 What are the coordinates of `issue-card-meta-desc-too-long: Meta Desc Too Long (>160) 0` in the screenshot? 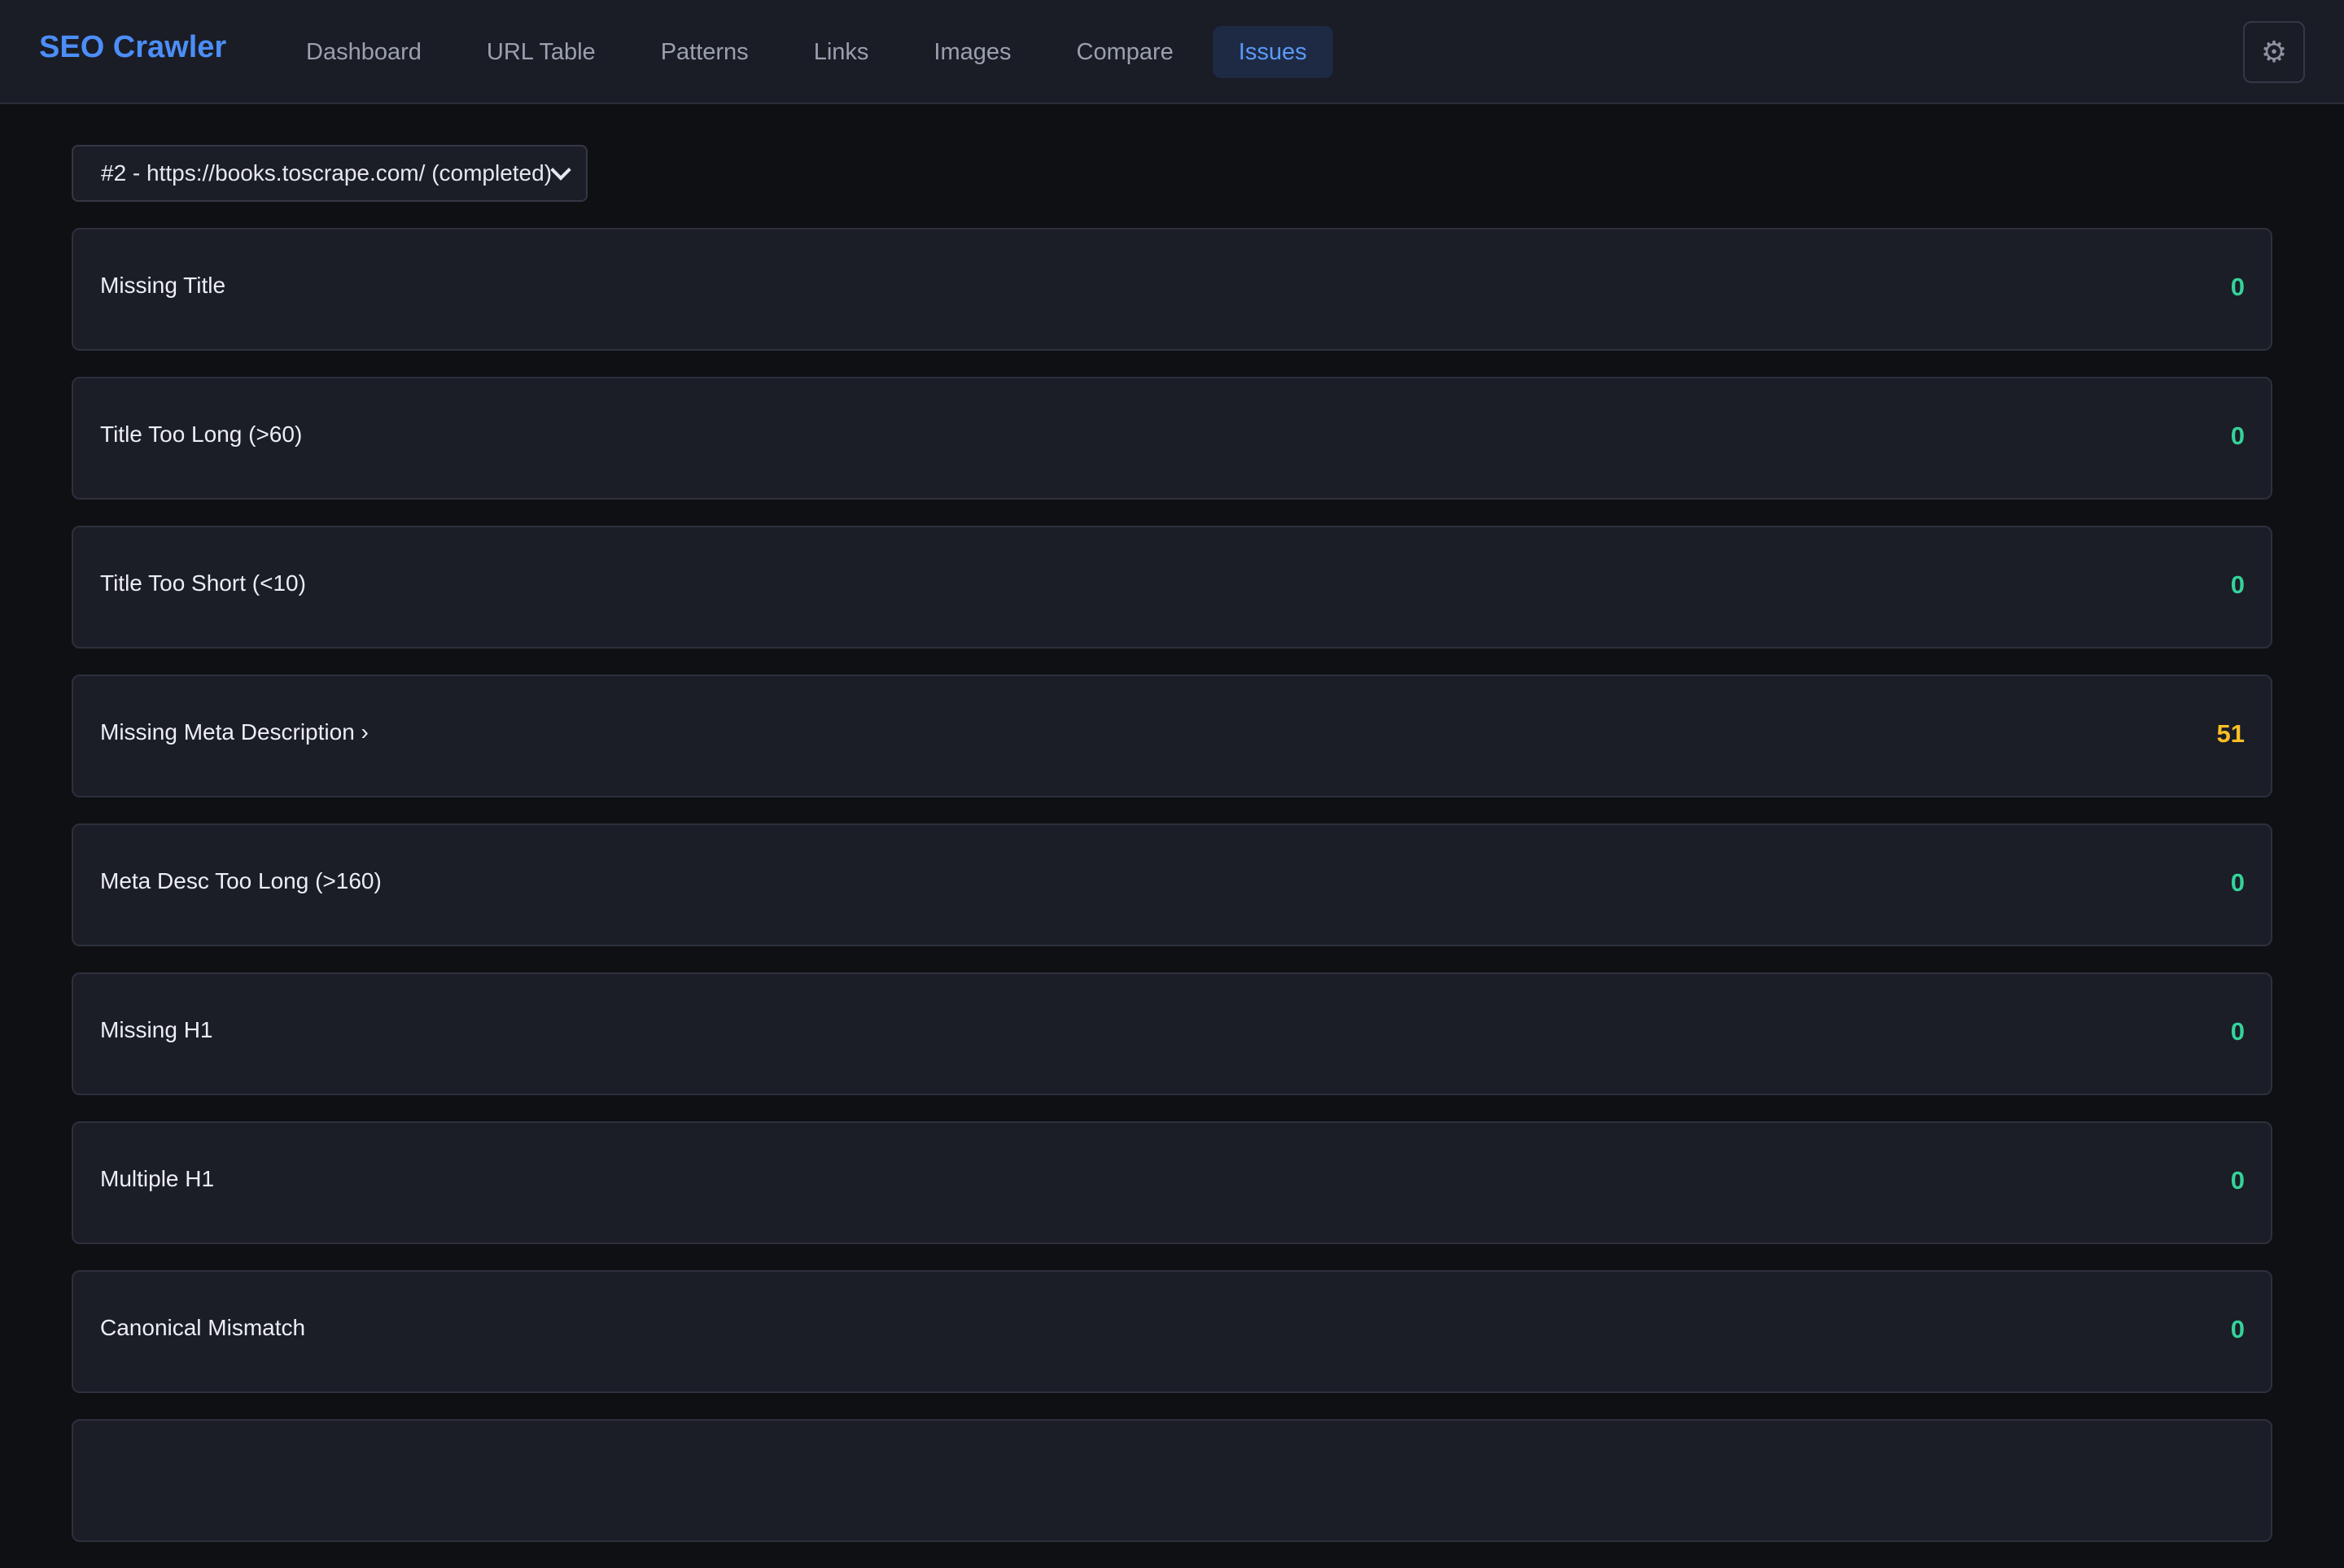 It's located at (1172, 884).